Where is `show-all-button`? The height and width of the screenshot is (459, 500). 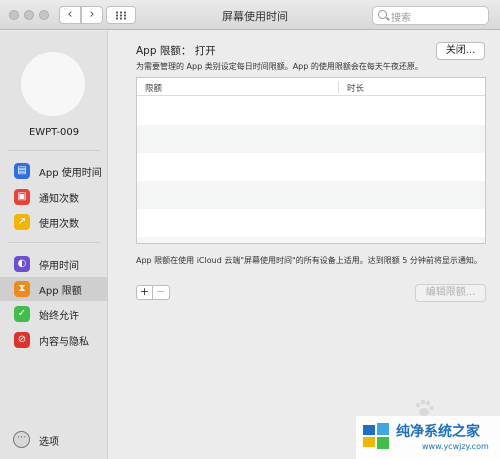 show-all-button is located at coordinates (121, 15).